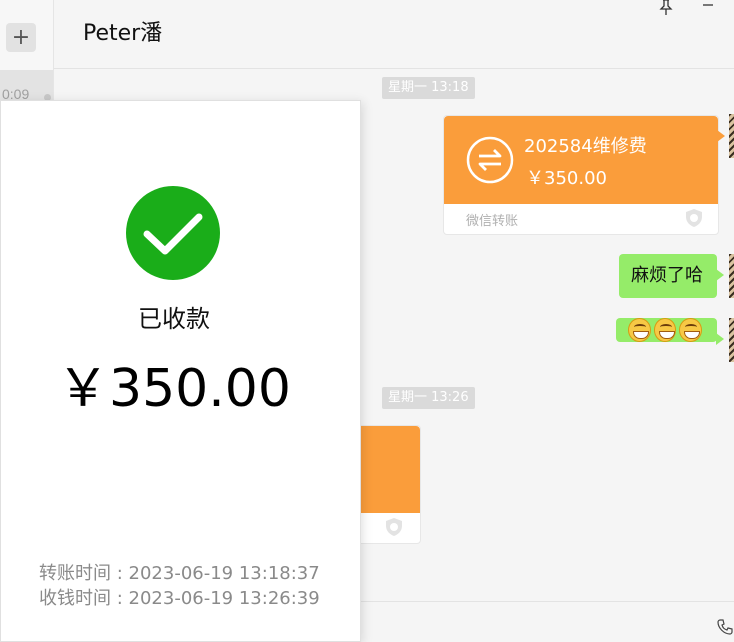 The height and width of the screenshot is (642, 734). Describe the element at coordinates (389, 469) in the screenshot. I see `transfer-card-header` at that location.